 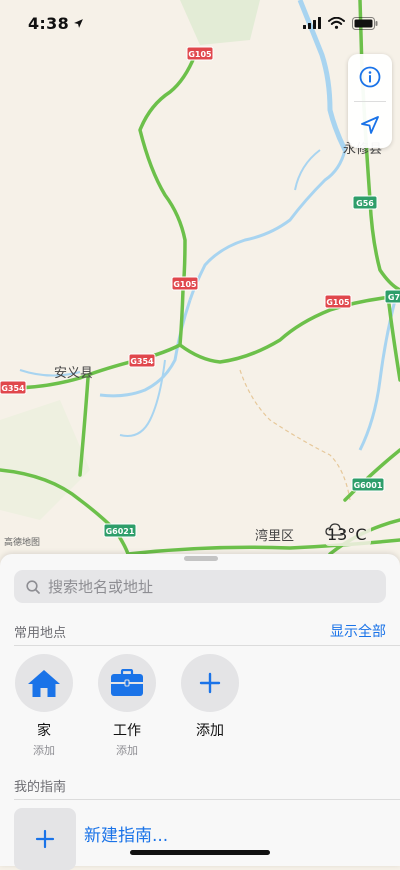 What do you see at coordinates (74, 373) in the screenshot?
I see `map-label-county: 安义县` at bounding box center [74, 373].